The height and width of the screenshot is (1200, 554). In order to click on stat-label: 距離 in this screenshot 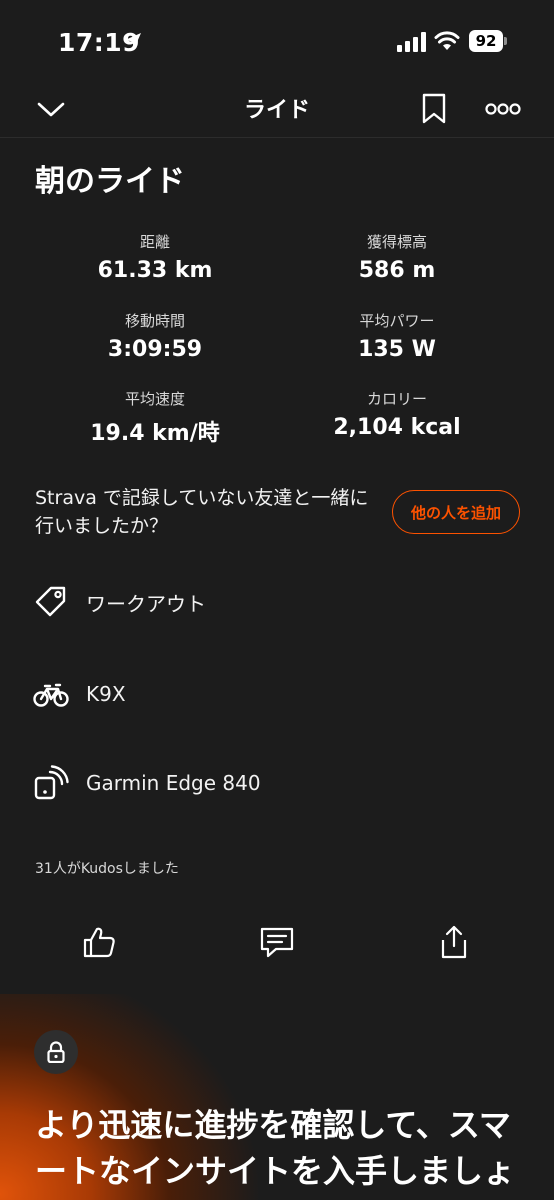, I will do `click(154, 242)`.